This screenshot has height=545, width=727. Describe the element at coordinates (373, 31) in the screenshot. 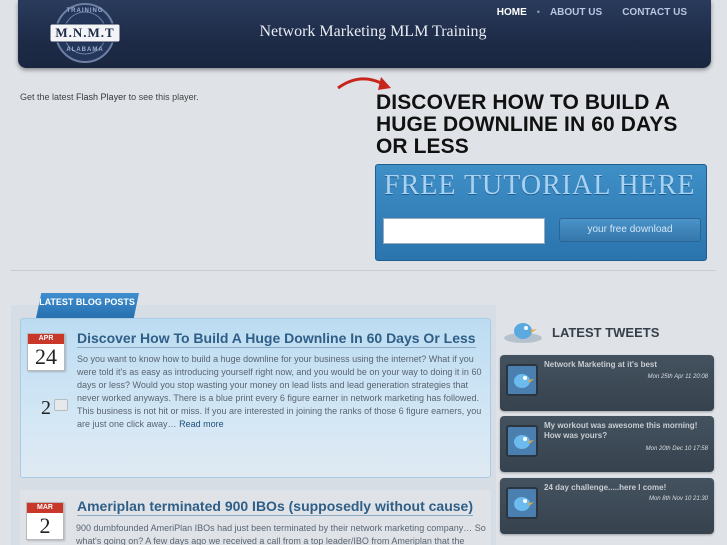

I see `site-title: Network Marketing MLM Training` at that location.